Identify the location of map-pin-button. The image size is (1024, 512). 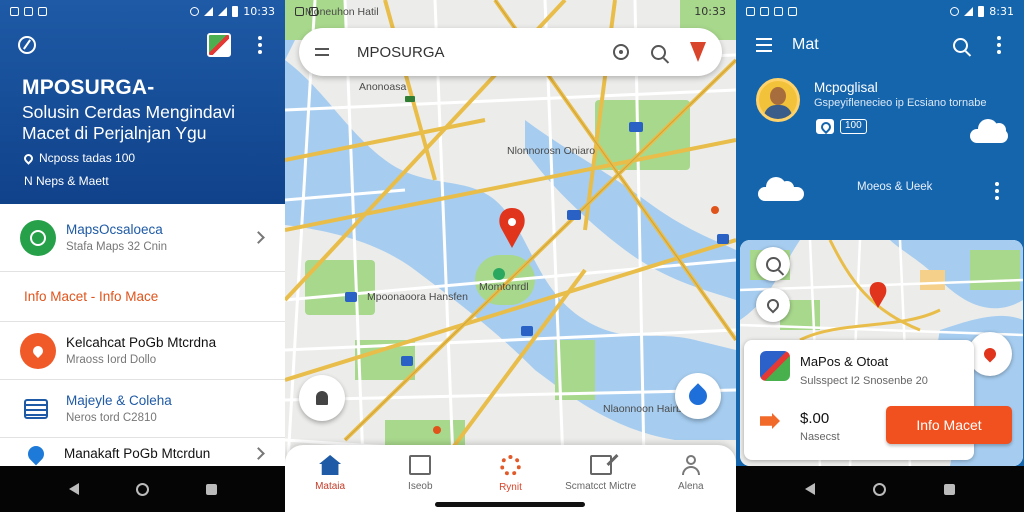
(773, 305).